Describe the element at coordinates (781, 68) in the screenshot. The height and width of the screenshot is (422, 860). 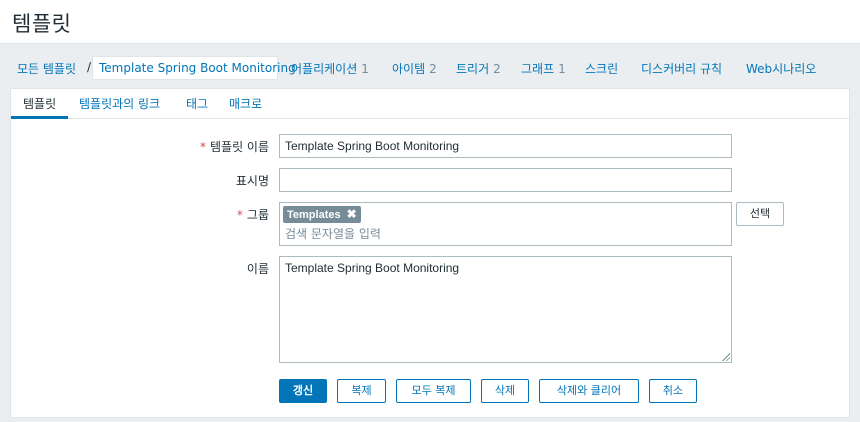
I see `nav-web-scenarios: Web시나리오` at that location.